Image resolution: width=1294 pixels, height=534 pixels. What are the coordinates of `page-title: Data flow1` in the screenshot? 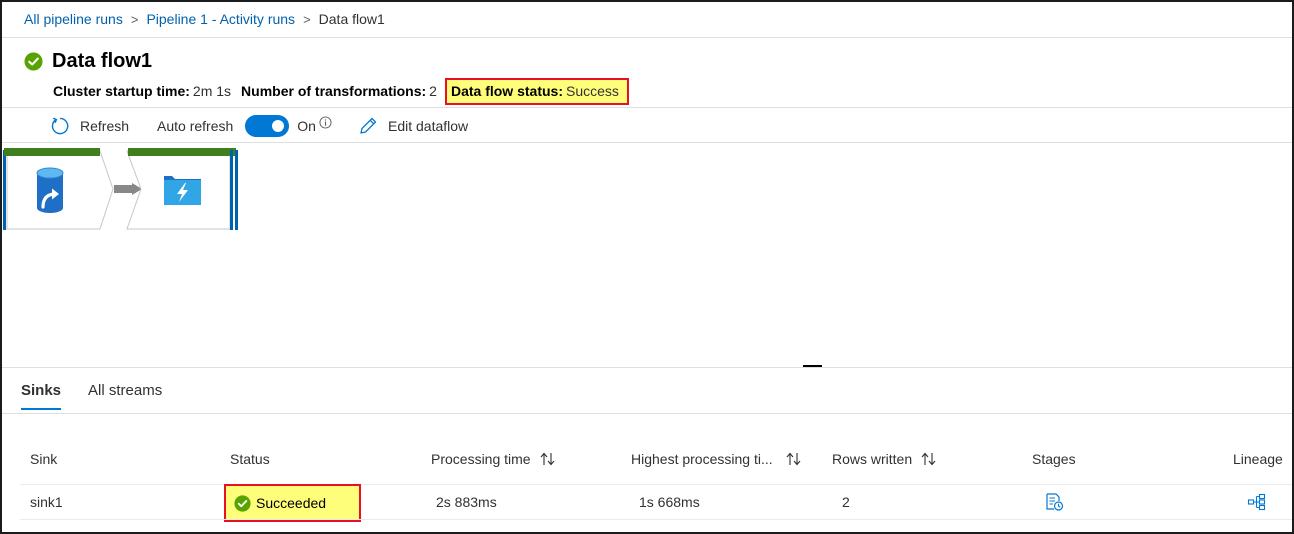 It's located at (102, 61).